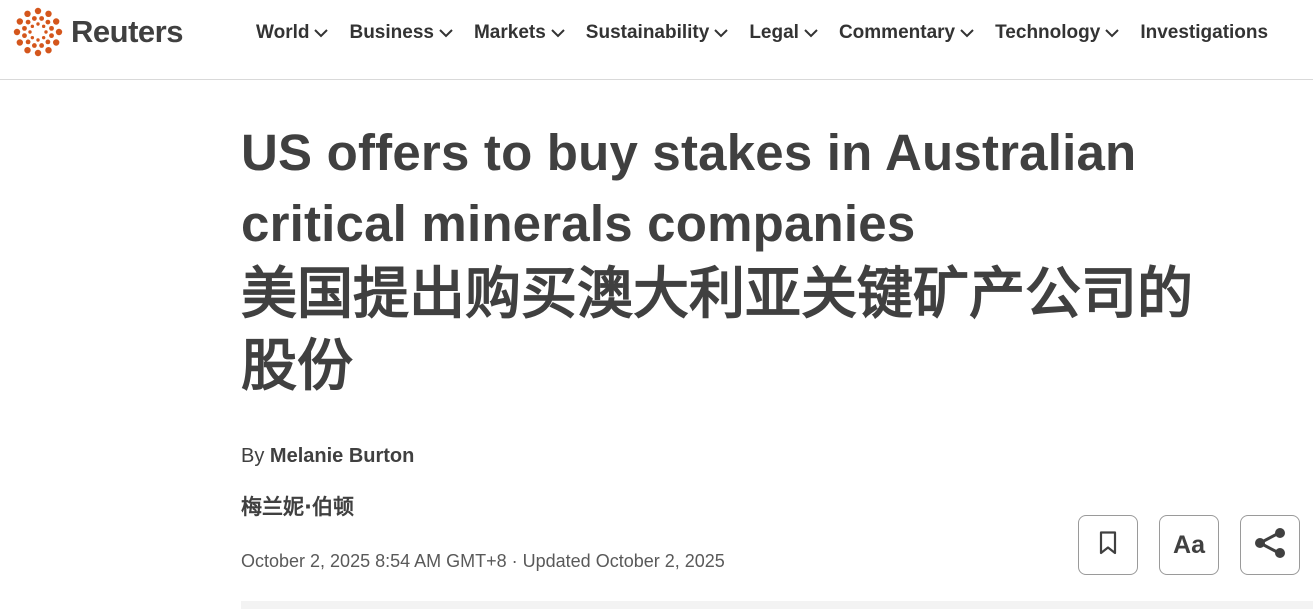 This screenshot has height=609, width=1313. I want to click on nav-item-label: Business, so click(391, 32).